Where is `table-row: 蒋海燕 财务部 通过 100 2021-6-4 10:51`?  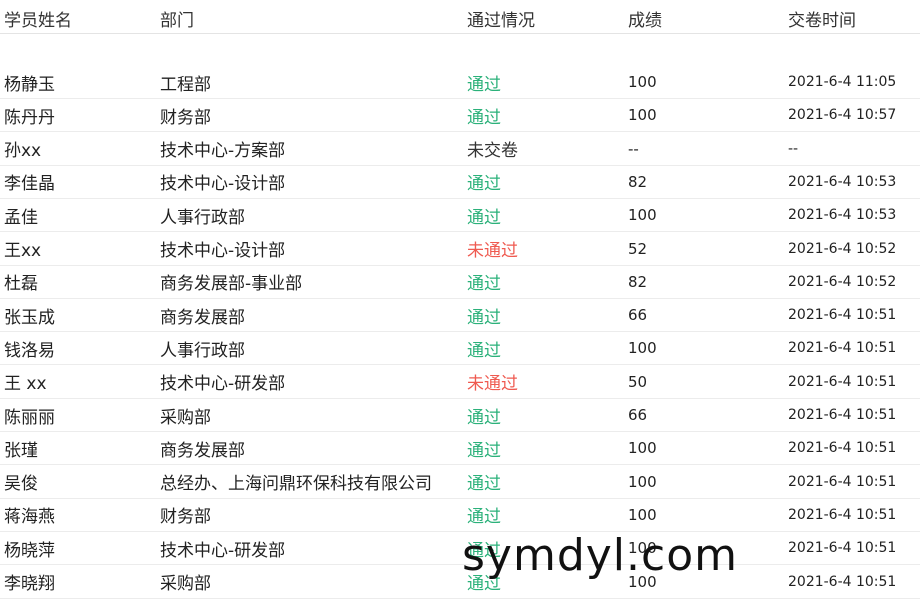
table-row: 蒋海燕 财务部 通过 100 2021-6-4 10:51 is located at coordinates (460, 515).